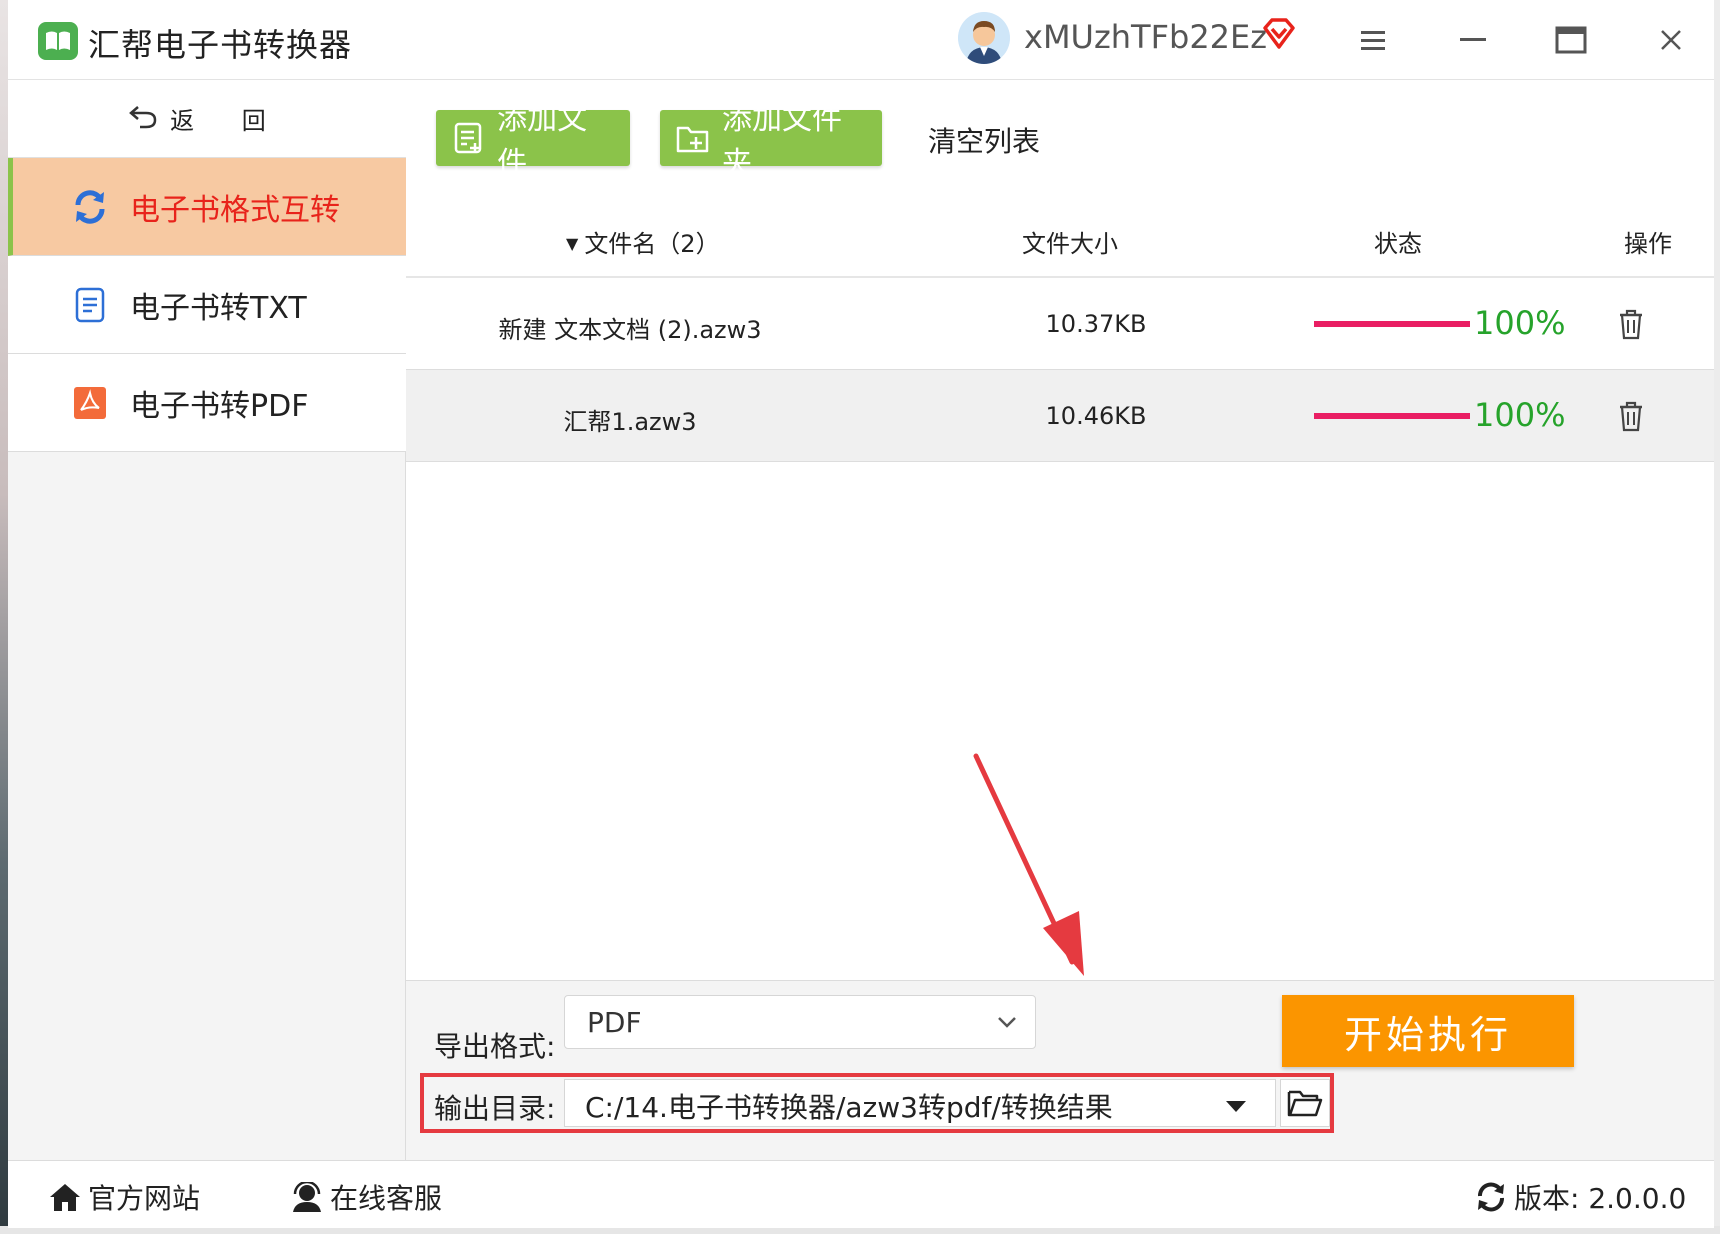 This screenshot has height=1234, width=1720. What do you see at coordinates (220, 45) in the screenshot?
I see `app-title: 汇帮电子书转换器` at bounding box center [220, 45].